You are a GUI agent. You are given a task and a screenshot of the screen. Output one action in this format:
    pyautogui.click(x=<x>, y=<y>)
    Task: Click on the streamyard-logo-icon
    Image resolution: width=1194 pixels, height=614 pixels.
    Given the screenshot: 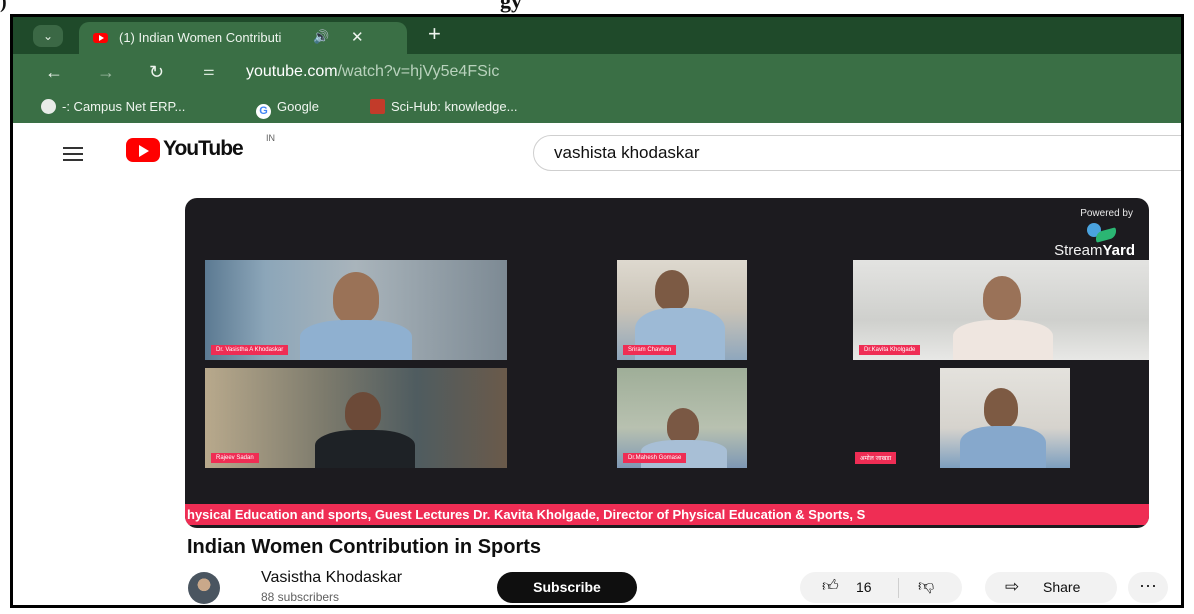 What is the action you would take?
    pyautogui.click(x=1102, y=233)
    